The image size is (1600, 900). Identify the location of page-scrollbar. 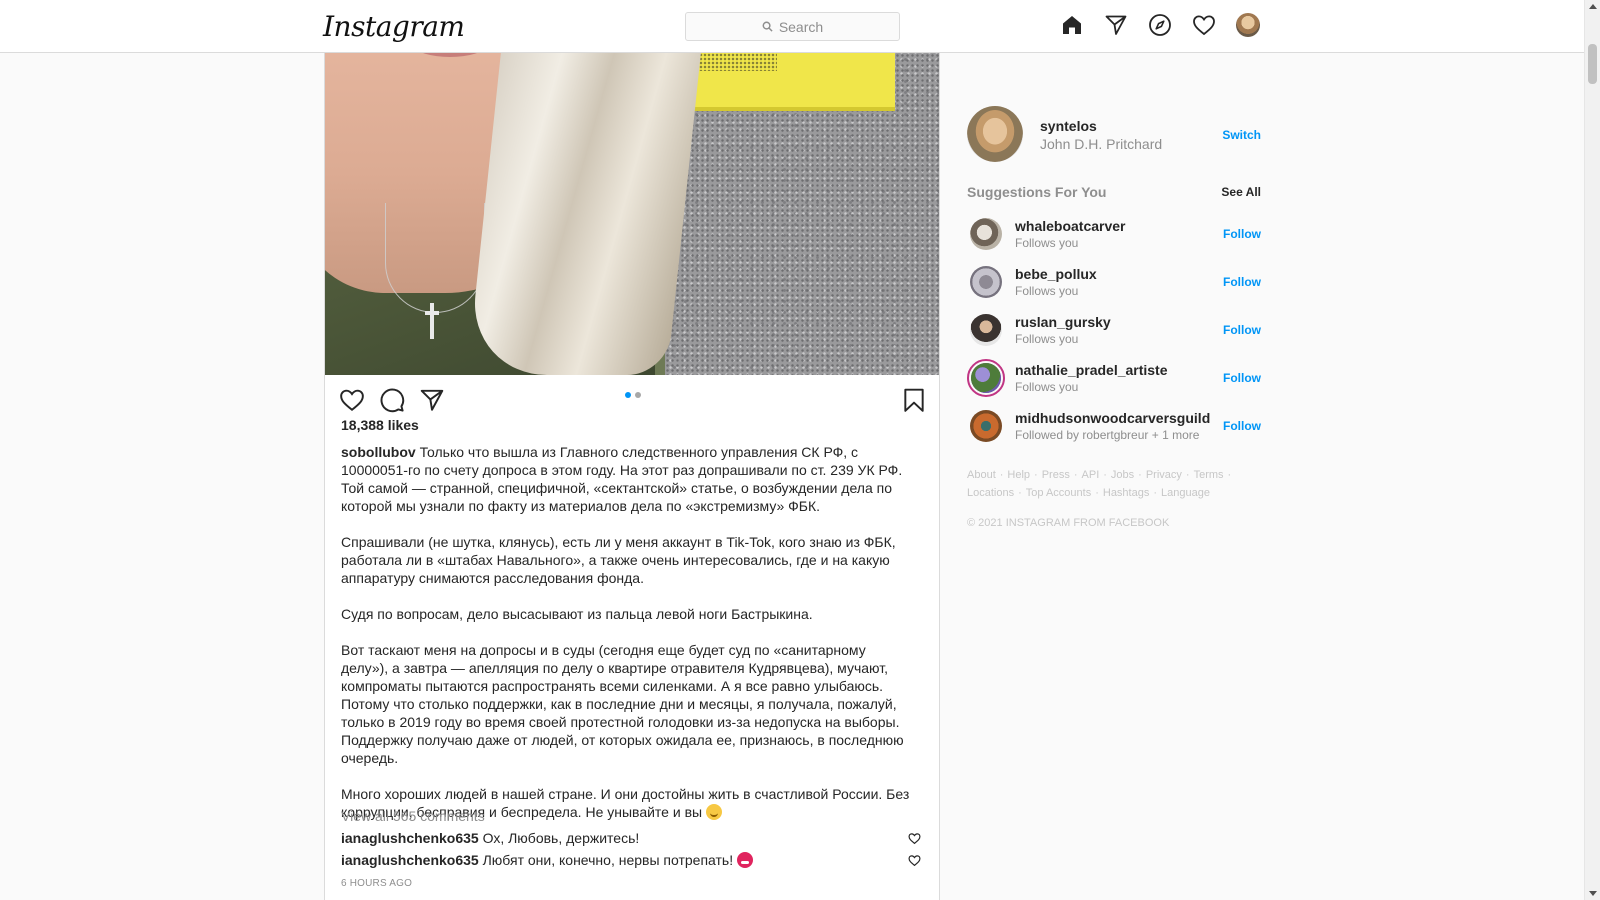
(1592, 450).